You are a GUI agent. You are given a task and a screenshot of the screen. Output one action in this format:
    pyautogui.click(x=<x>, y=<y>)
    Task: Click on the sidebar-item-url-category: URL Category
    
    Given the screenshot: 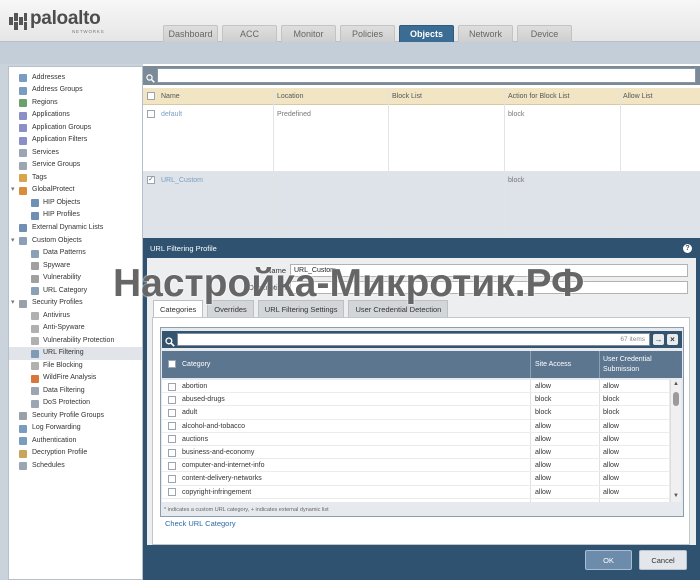 What is the action you would take?
    pyautogui.click(x=75, y=291)
    